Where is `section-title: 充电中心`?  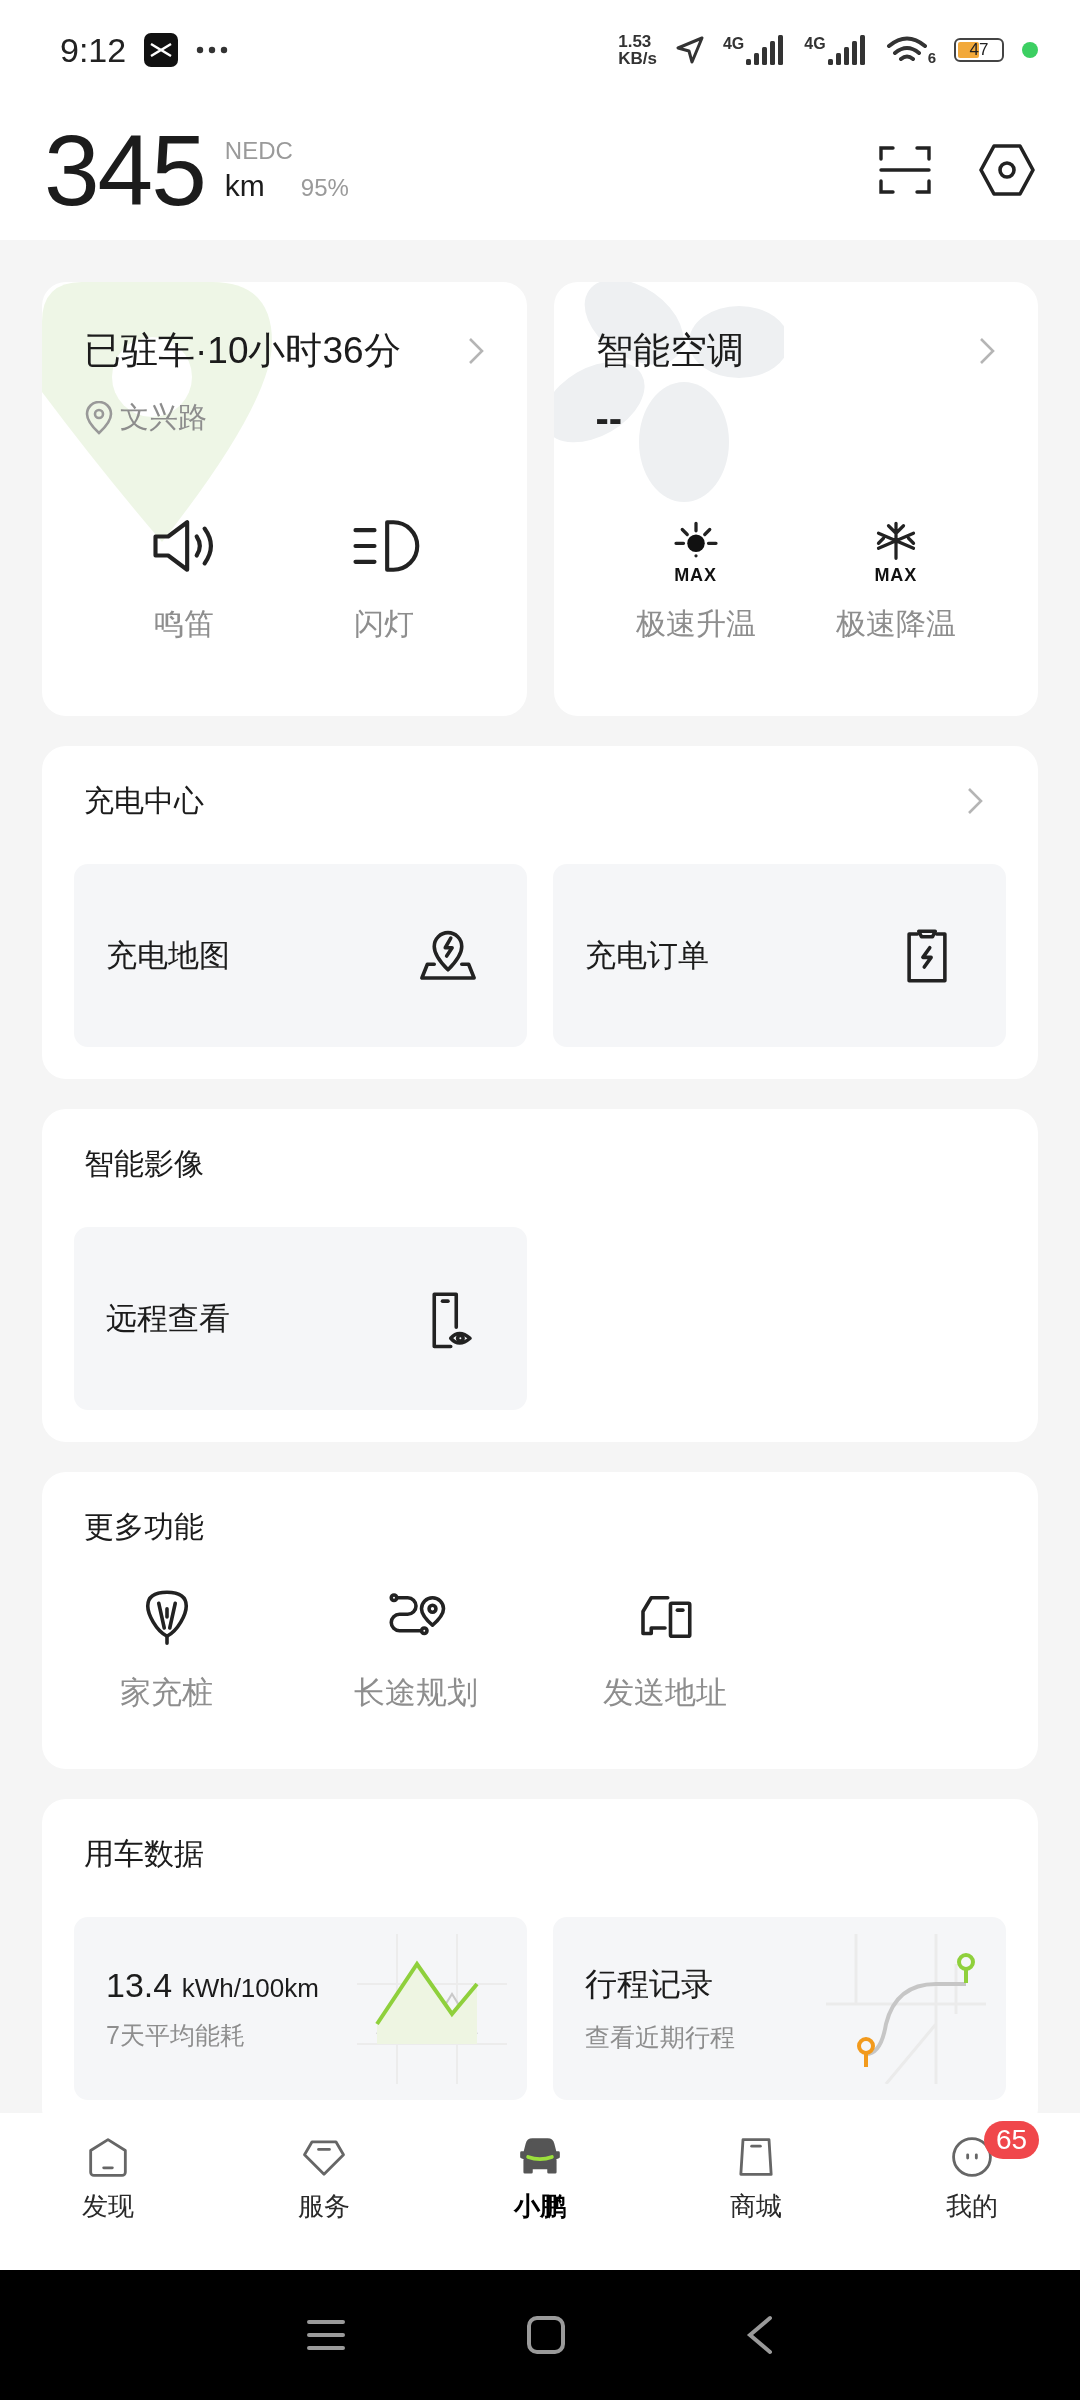 section-title: 充电中心 is located at coordinates (144, 800).